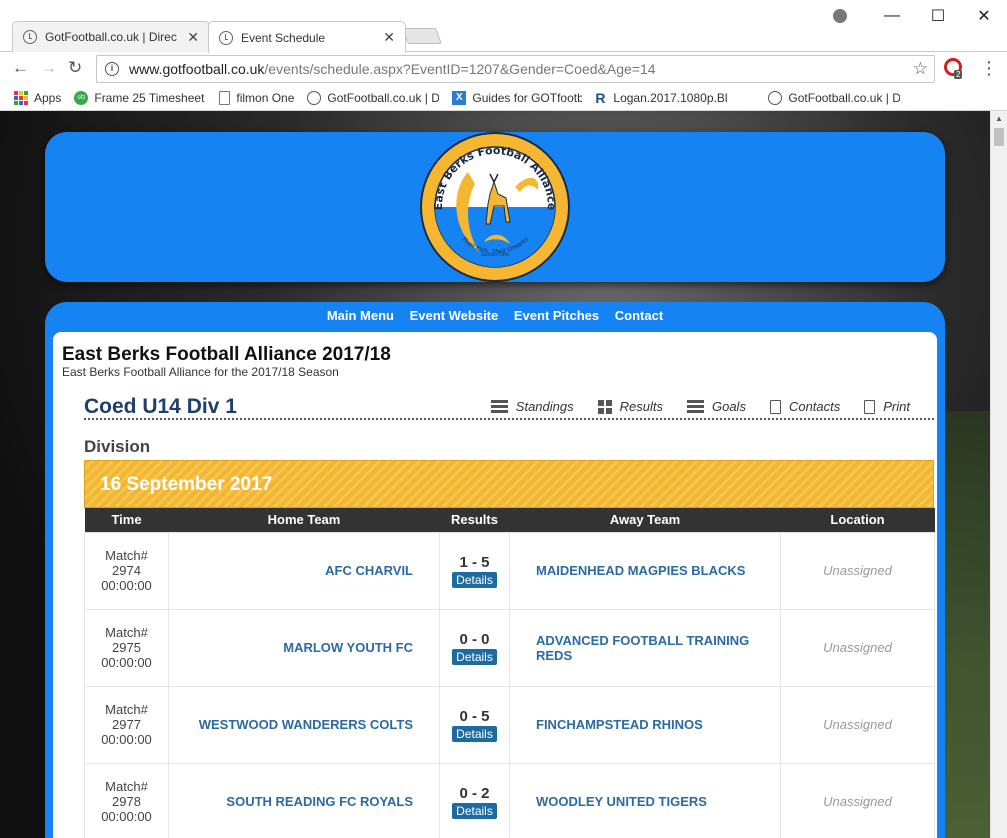  I want to click on reload-icon: ↻, so click(75, 68).